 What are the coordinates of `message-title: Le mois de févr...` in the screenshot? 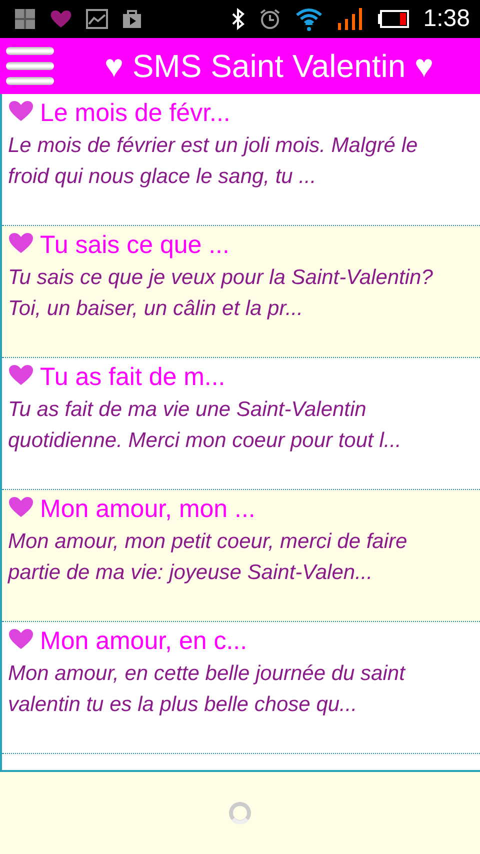 It's located at (135, 113).